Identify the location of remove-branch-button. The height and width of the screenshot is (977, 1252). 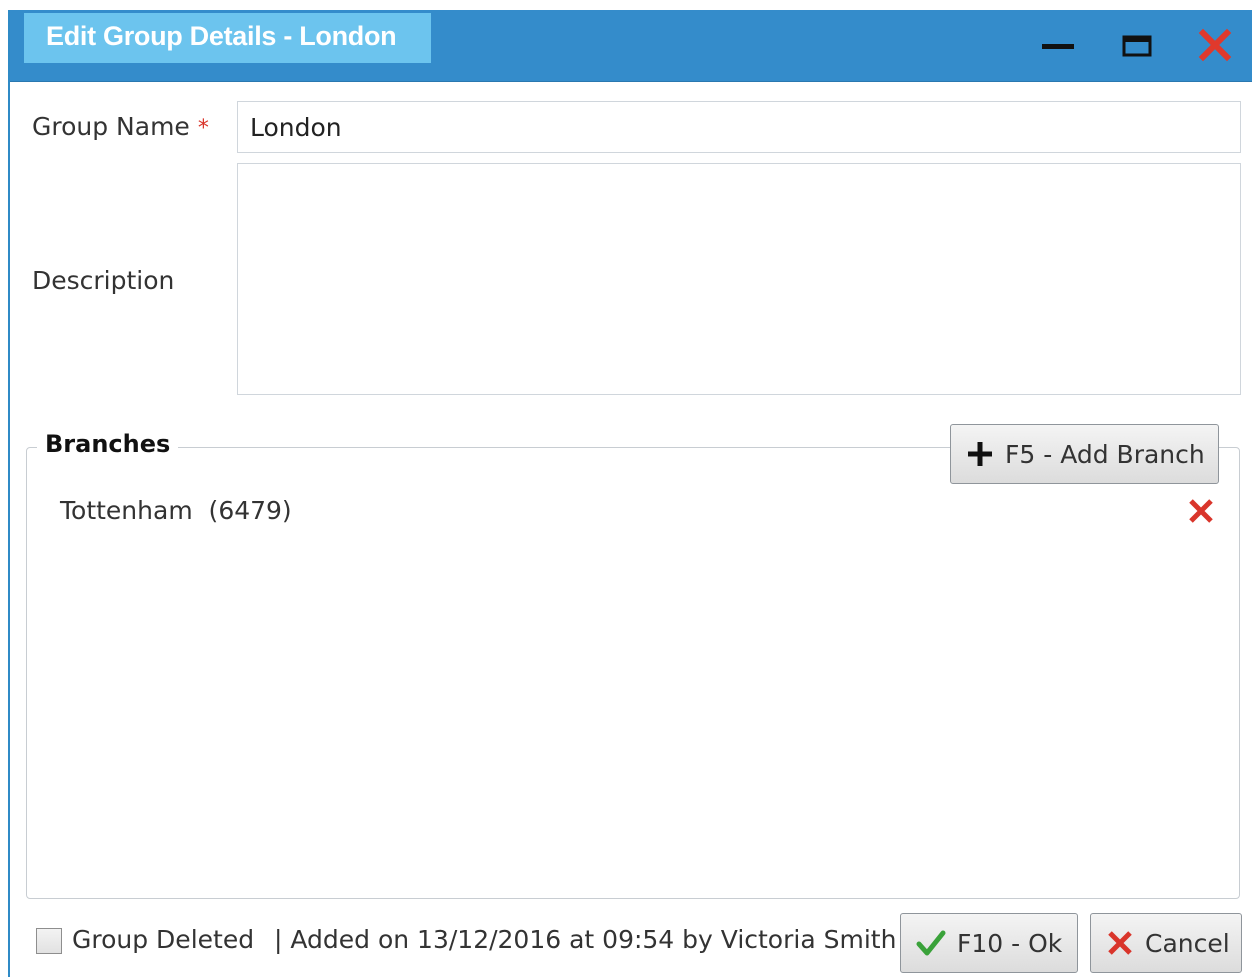
(1201, 511).